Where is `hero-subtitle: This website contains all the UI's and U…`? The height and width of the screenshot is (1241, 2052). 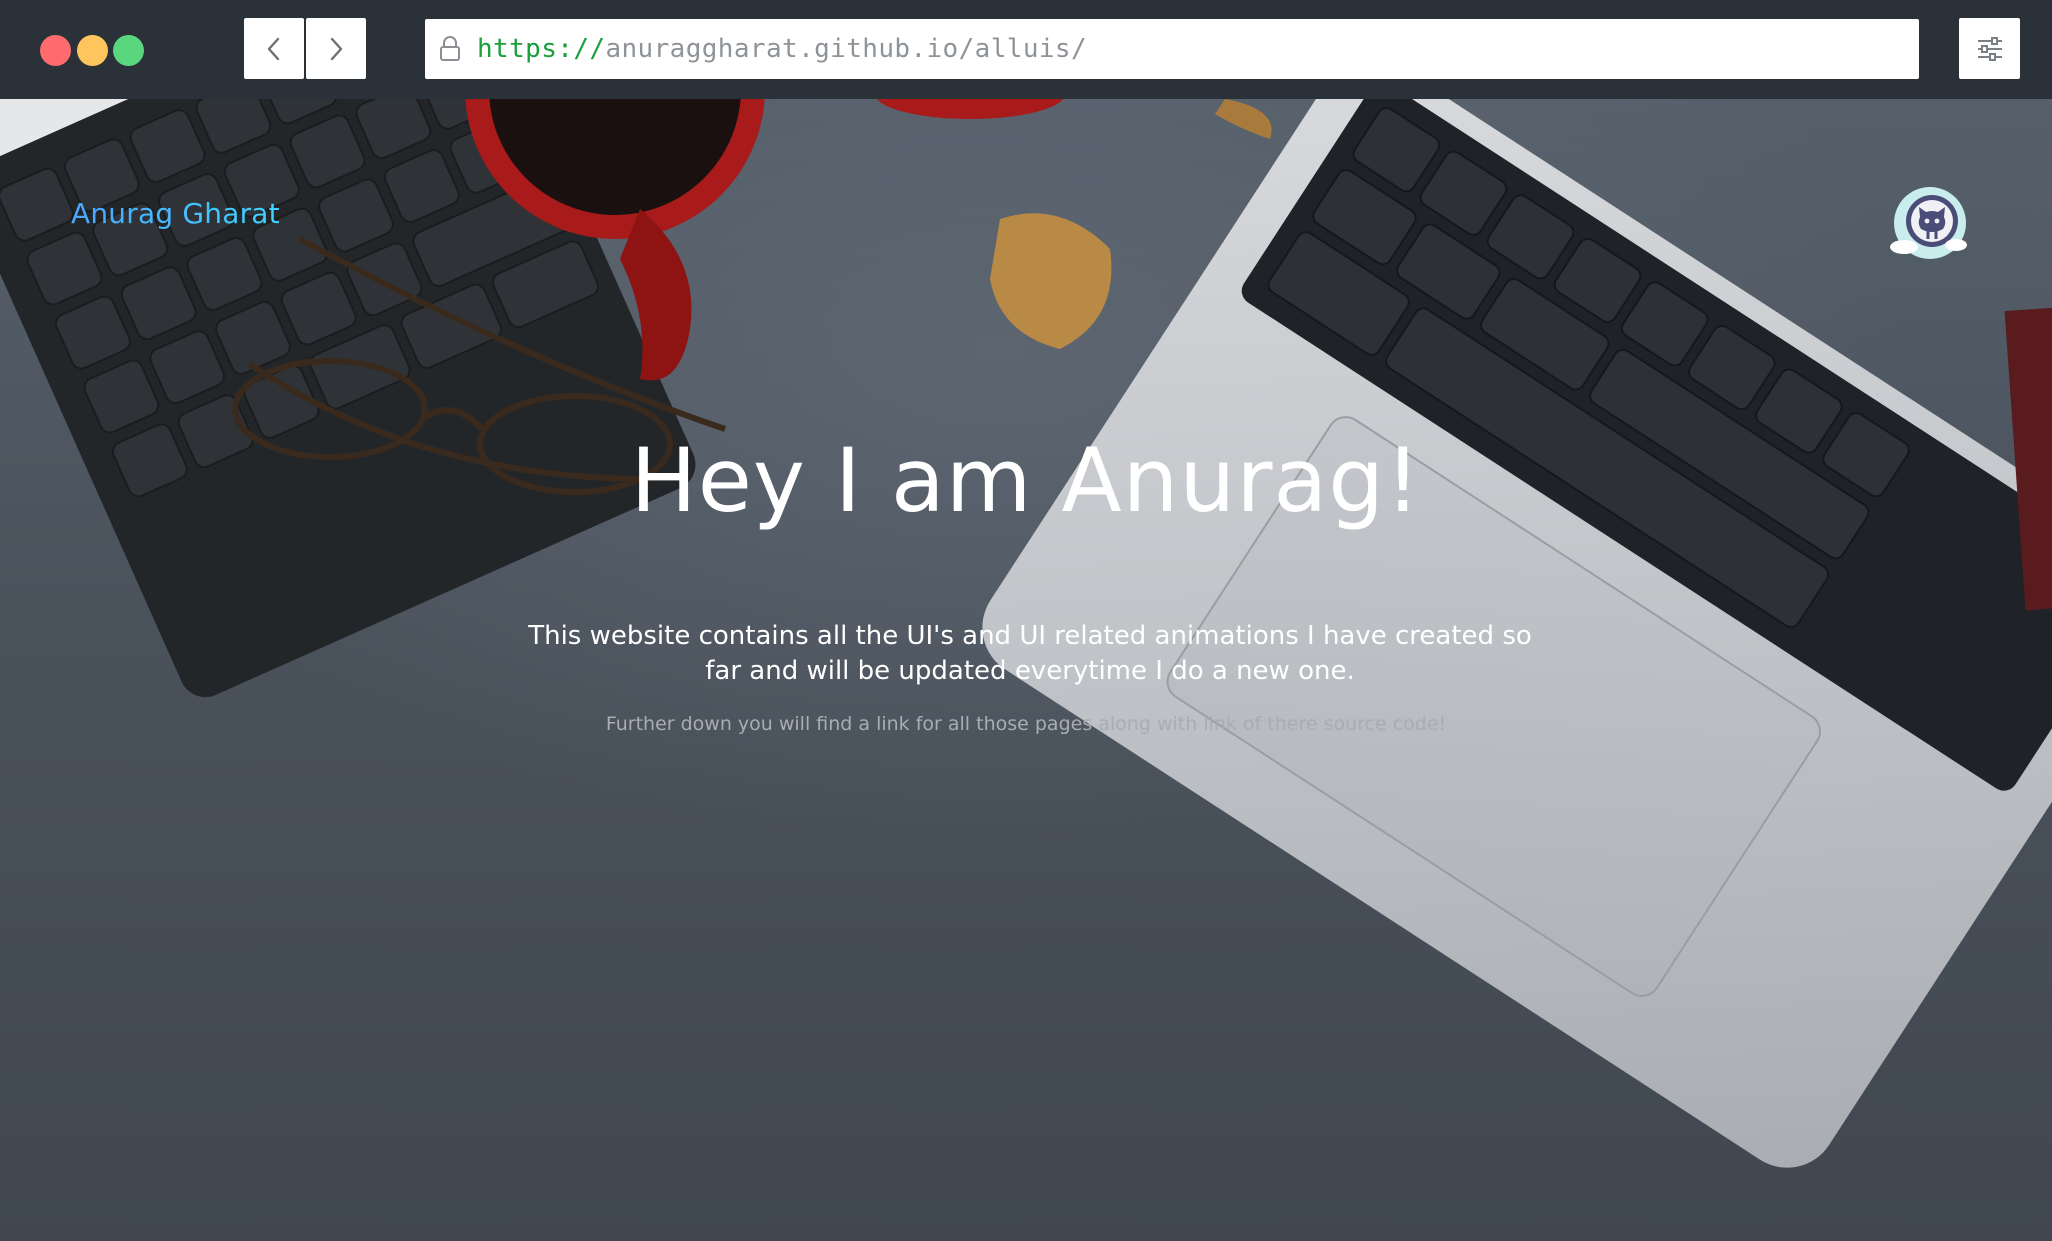 hero-subtitle: This website contains all the UI's and U… is located at coordinates (1030, 653).